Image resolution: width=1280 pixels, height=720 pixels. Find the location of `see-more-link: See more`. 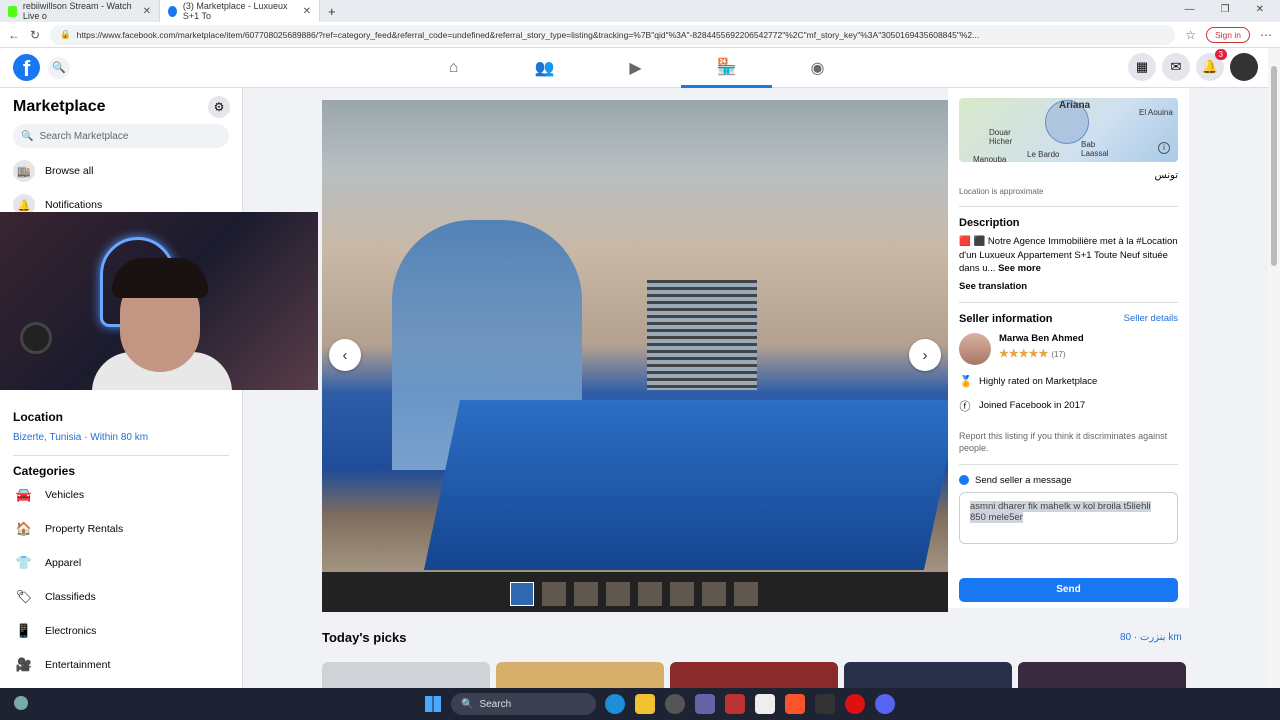

see-more-link: See more is located at coordinates (1019, 268).